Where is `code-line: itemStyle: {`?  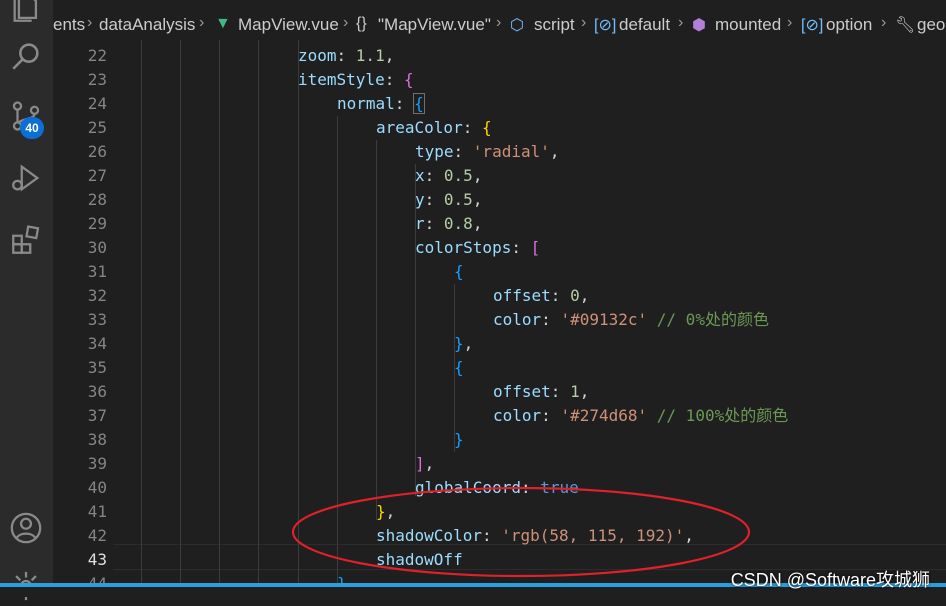
code-line: itemStyle: { is located at coordinates (356, 79).